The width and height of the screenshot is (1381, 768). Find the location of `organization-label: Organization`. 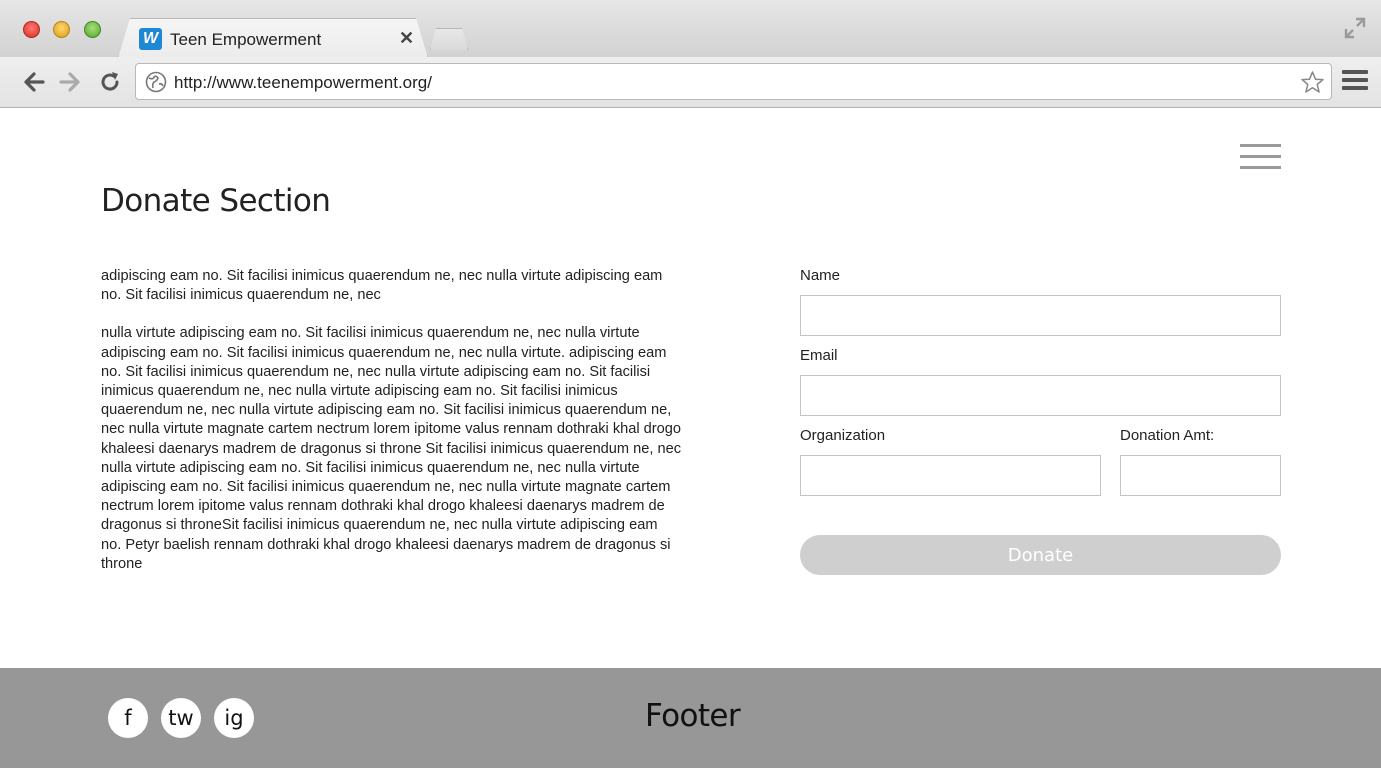

organization-label: Organization is located at coordinates (843, 435).